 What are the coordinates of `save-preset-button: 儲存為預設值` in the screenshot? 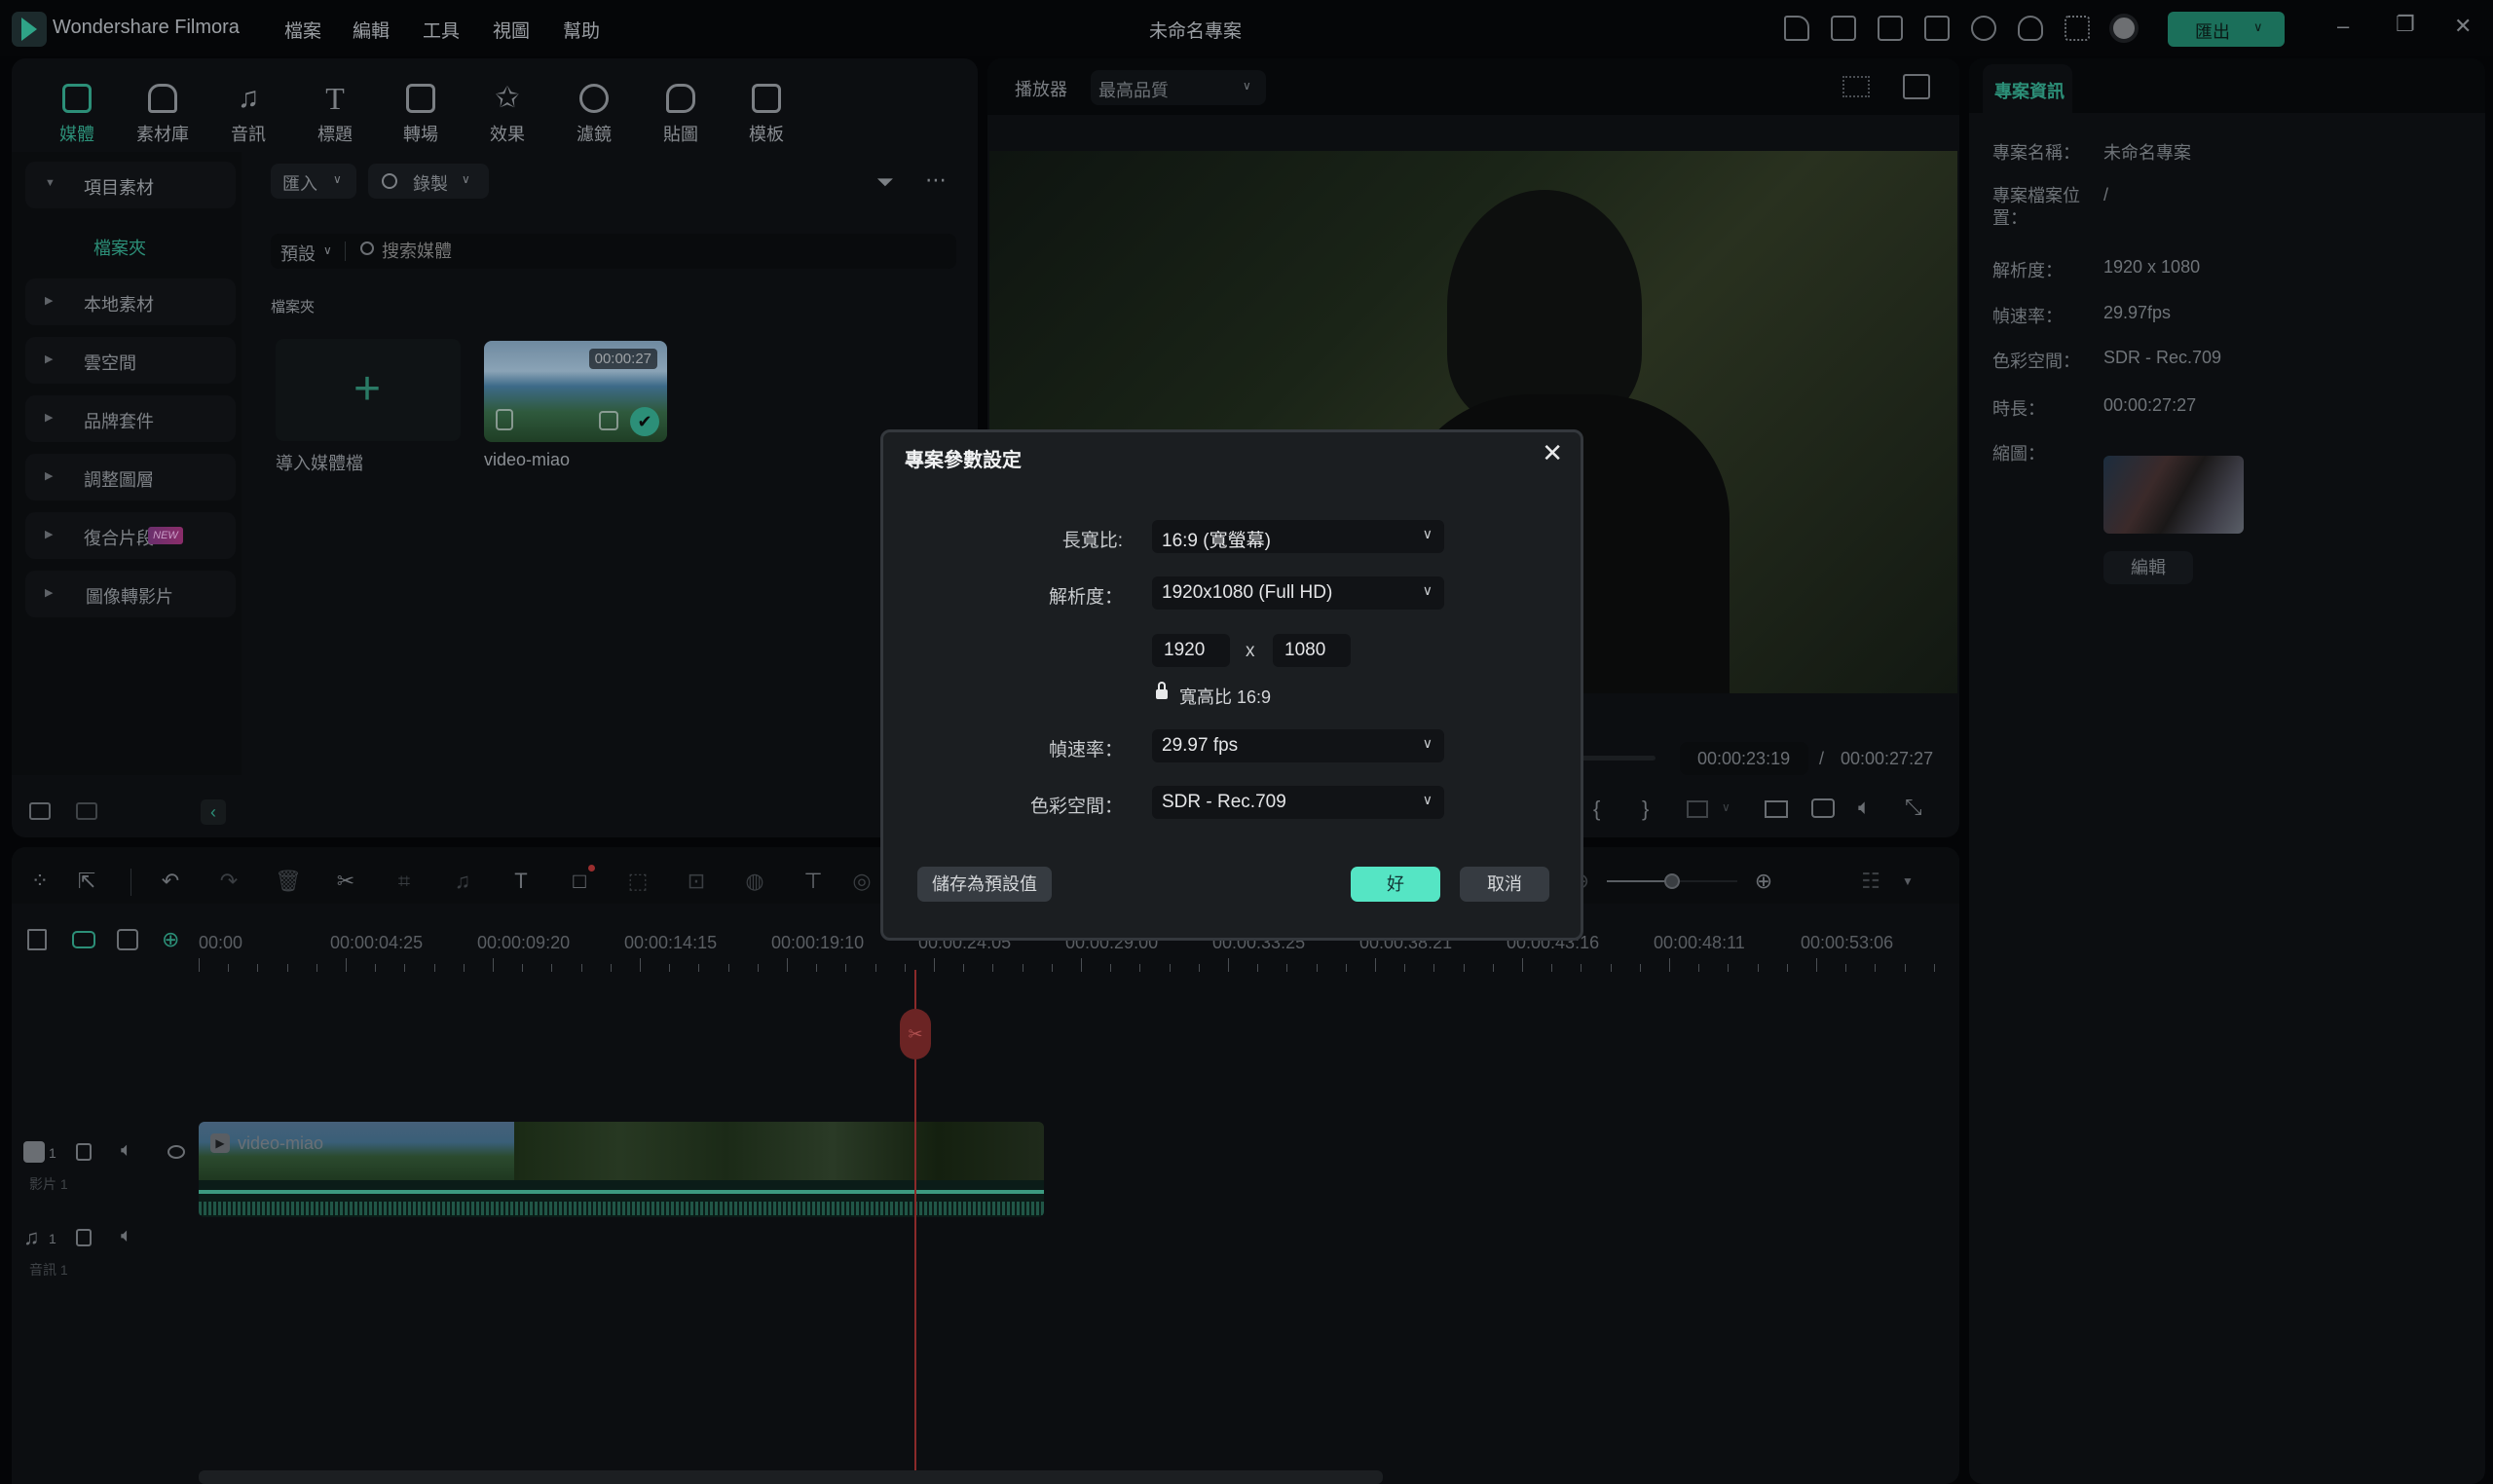 It's located at (985, 884).